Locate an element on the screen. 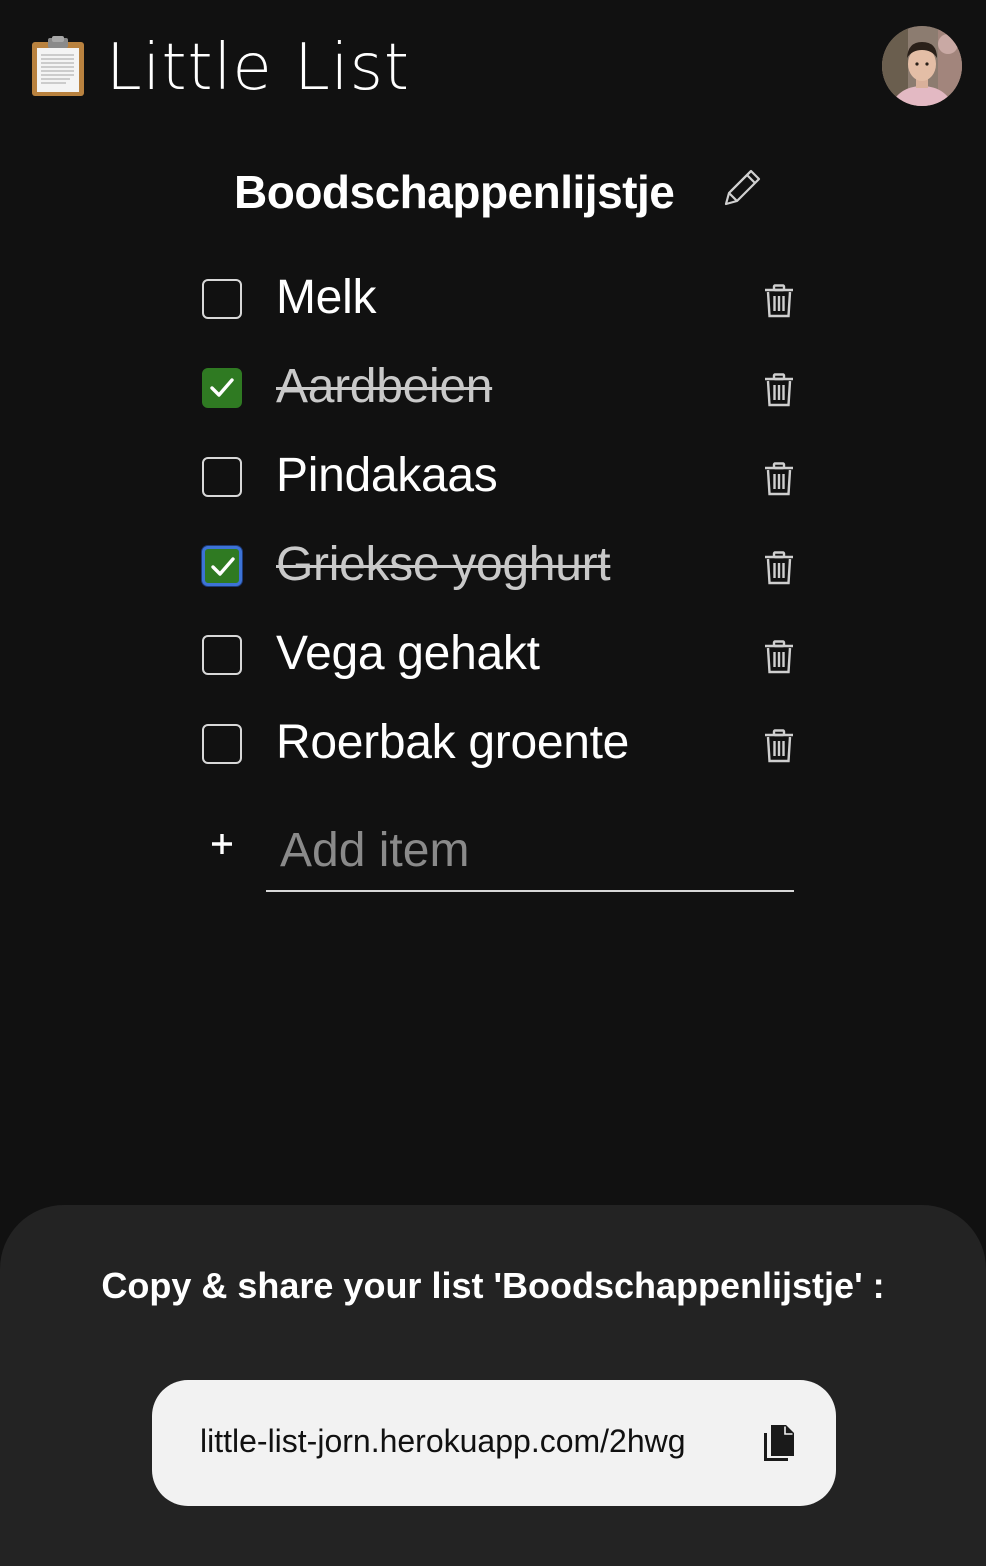  app-header: Little List is located at coordinates (493, 70).